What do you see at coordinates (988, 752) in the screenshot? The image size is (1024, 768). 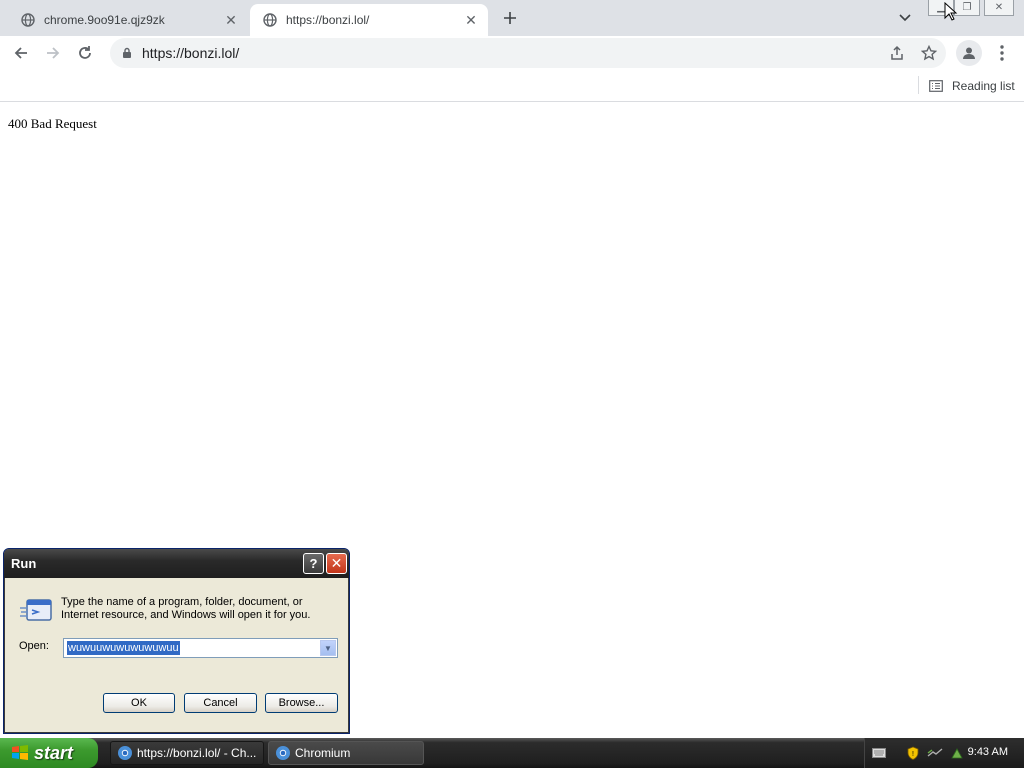 I see `taskbar-clock: 9:43 AM` at bounding box center [988, 752].